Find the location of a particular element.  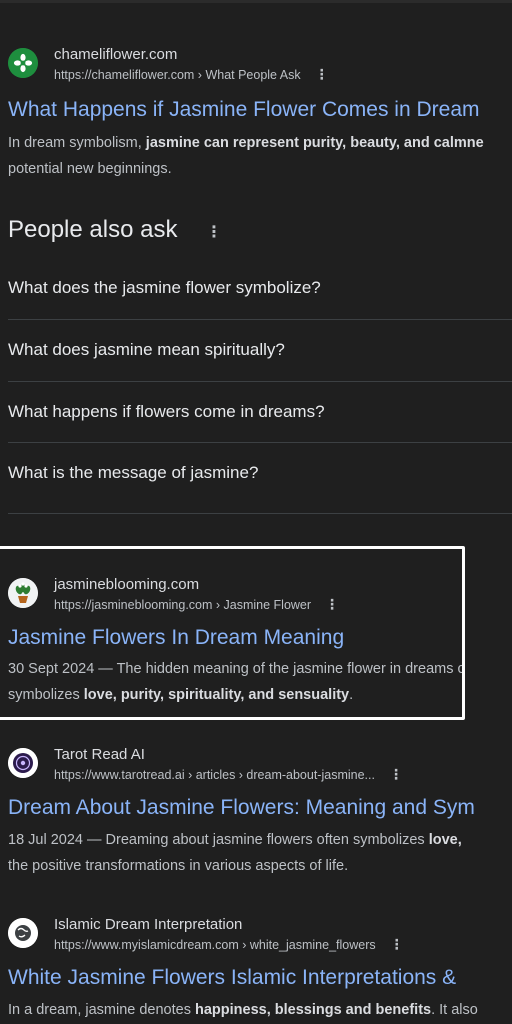

paa-question: What does the jasmine flower symbolize? is located at coordinates (260, 288).